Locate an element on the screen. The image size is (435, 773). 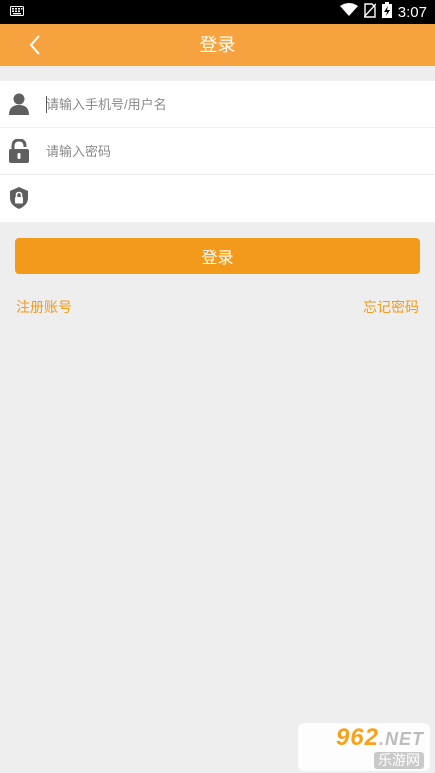
forgot-password-link: 忘记密码 is located at coordinates (391, 307).